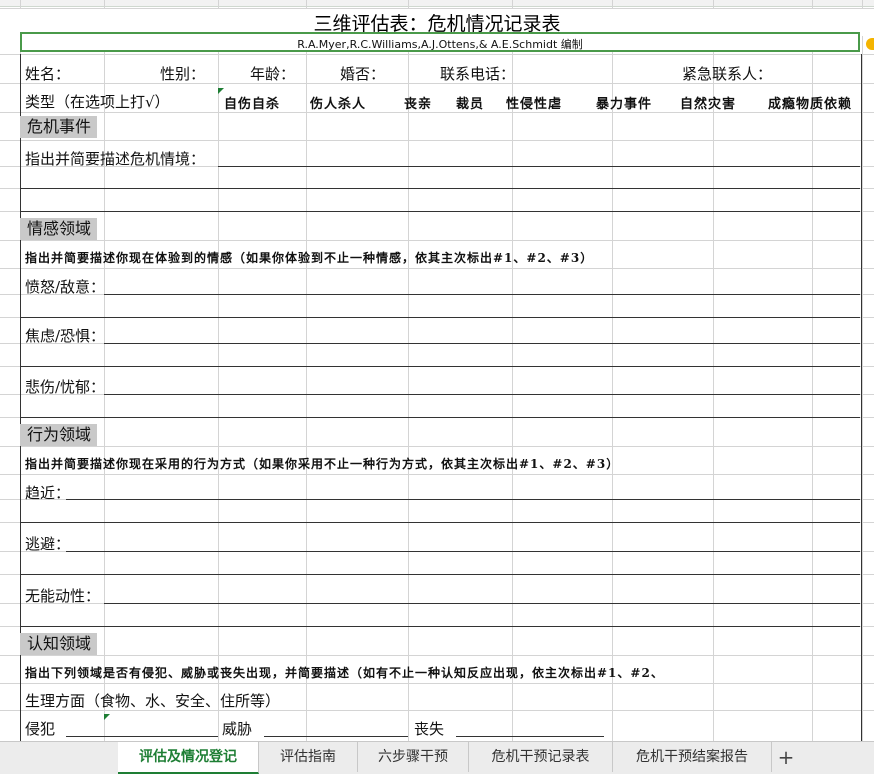  I want to click on selection-handle, so click(870, 44).